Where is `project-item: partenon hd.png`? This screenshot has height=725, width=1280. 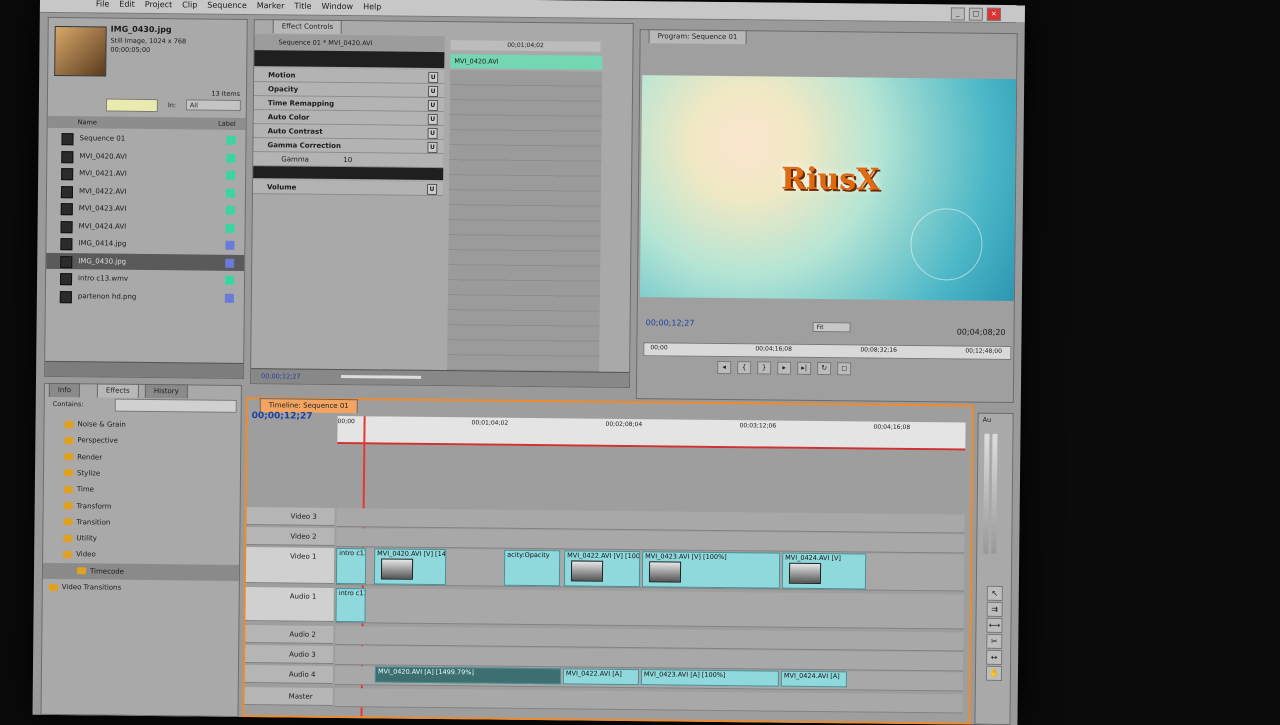 project-item: partenon hd.png is located at coordinates (145, 296).